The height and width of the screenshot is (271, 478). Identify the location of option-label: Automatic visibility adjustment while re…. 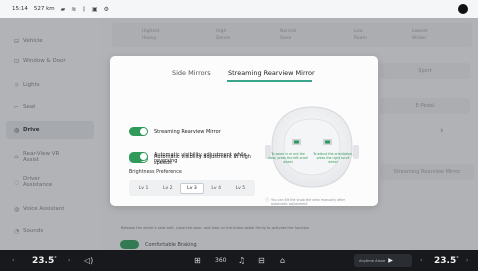
(200, 158).